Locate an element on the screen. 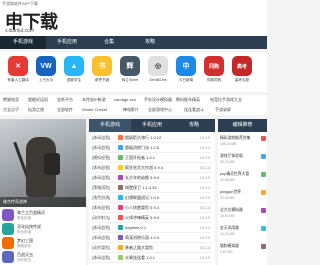  game-category: 策略游戏 is located at coordinates (24, 246).